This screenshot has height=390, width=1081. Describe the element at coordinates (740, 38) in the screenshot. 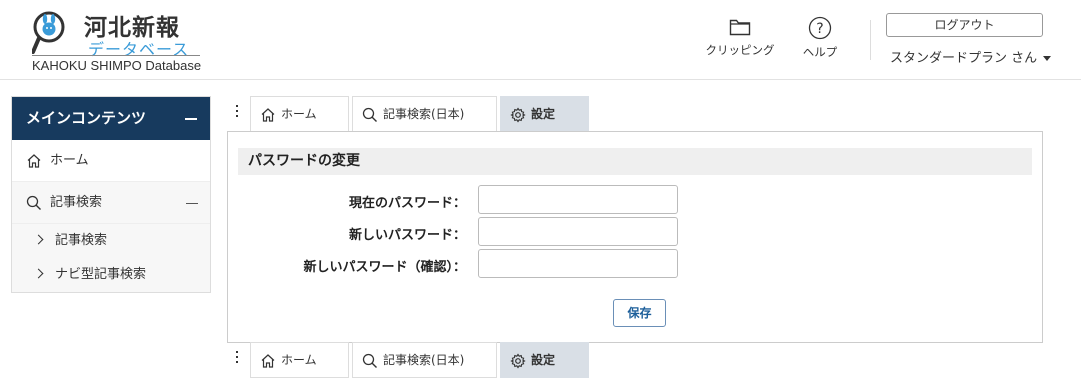

I see `clipping-button: クリッピング` at that location.